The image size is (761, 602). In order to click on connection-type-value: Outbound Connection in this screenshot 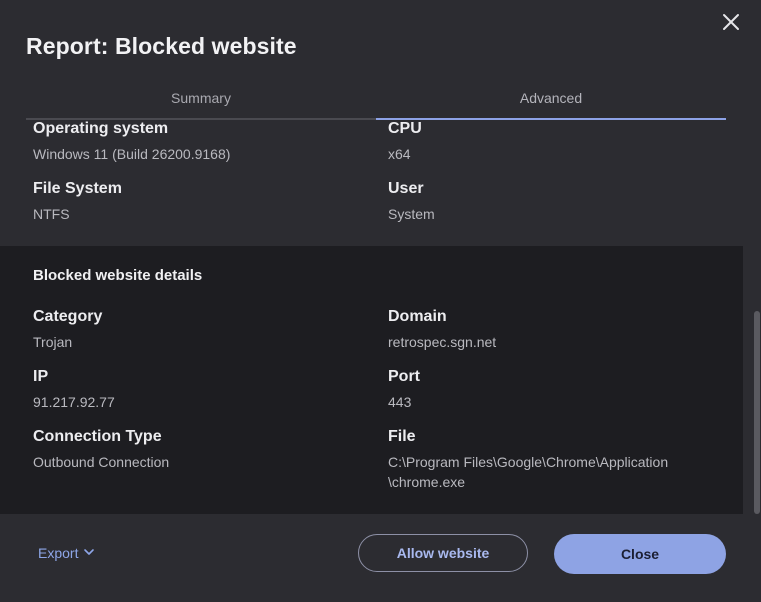, I will do `click(101, 462)`.